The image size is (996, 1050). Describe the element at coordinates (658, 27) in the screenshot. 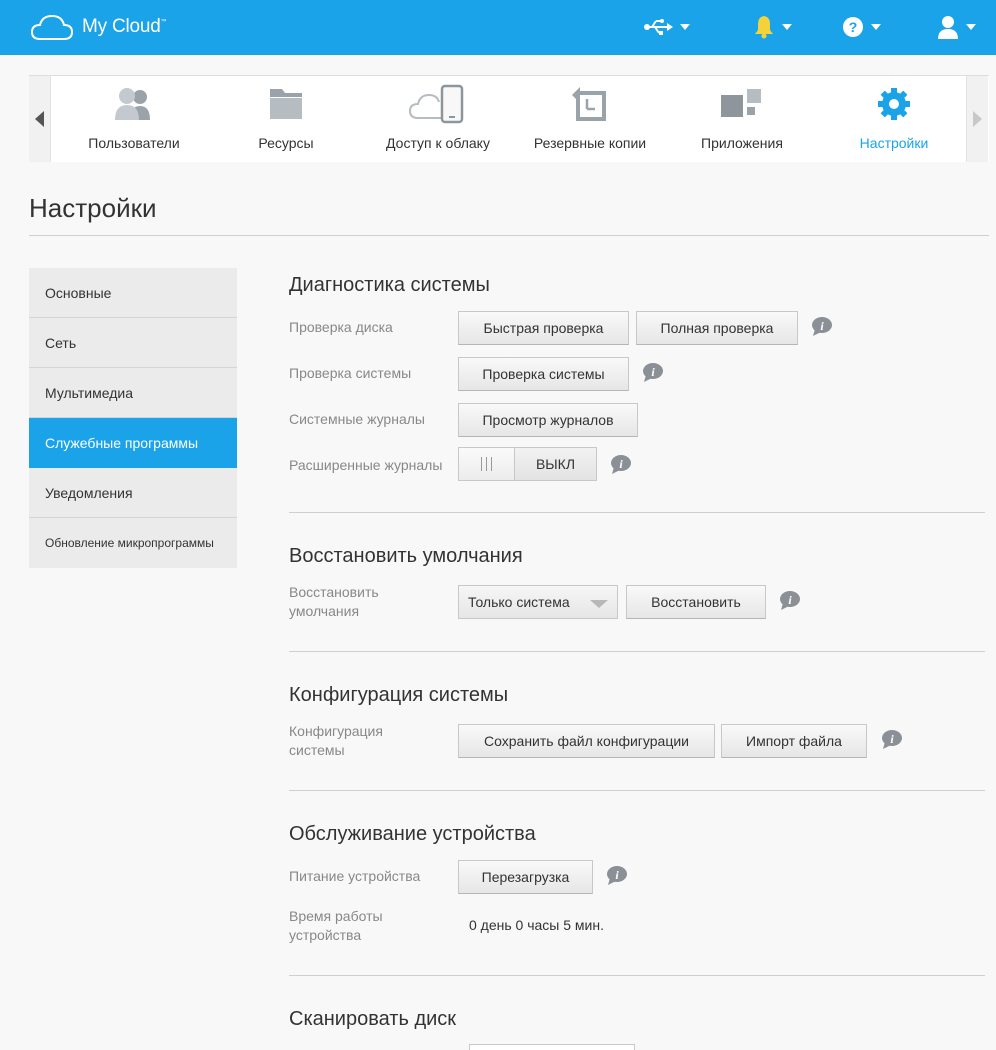

I see `usb-icon` at that location.